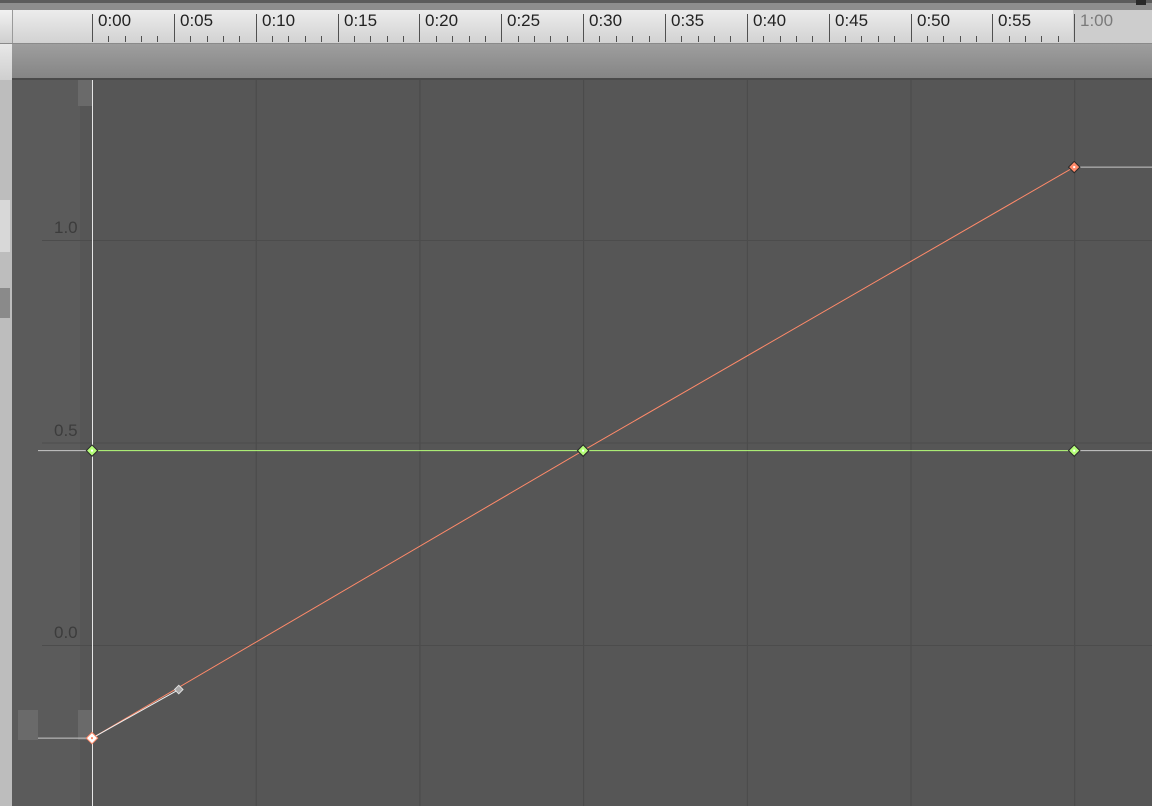  I want to click on range-marker-top, so click(85, 93).